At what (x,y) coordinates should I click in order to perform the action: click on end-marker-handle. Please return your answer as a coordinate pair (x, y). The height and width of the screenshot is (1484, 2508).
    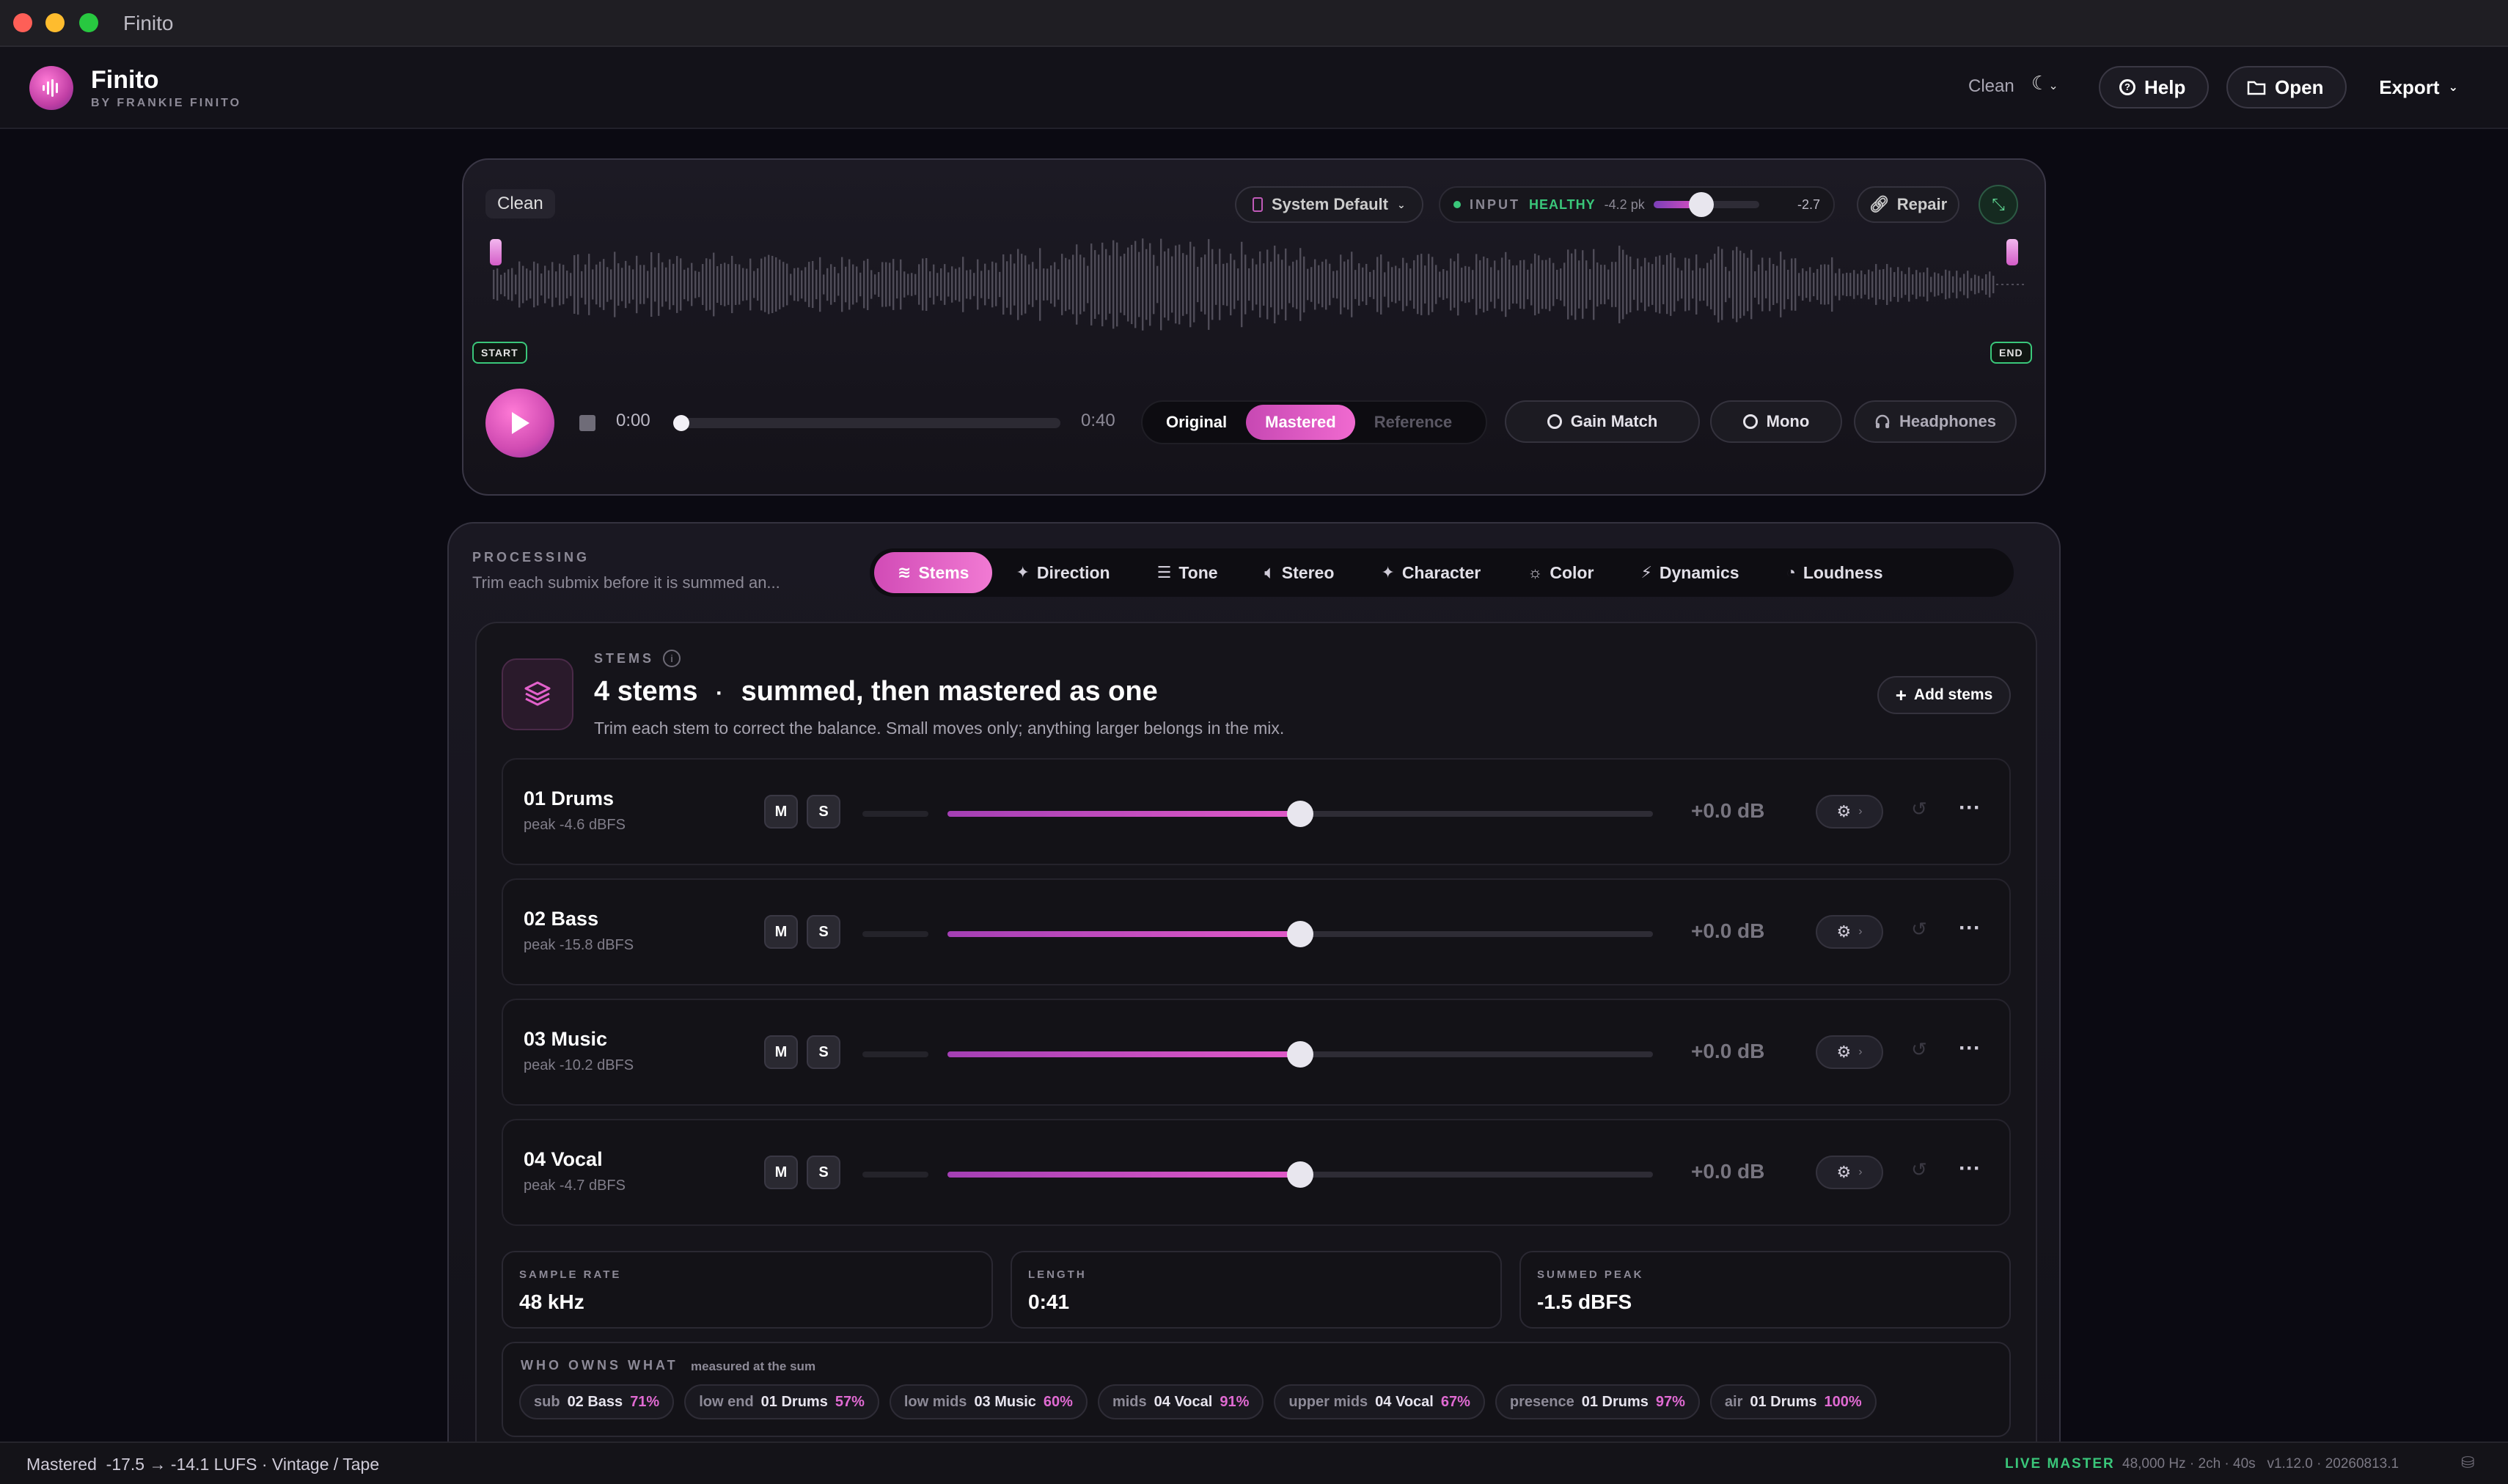
    Looking at the image, I should click on (2012, 252).